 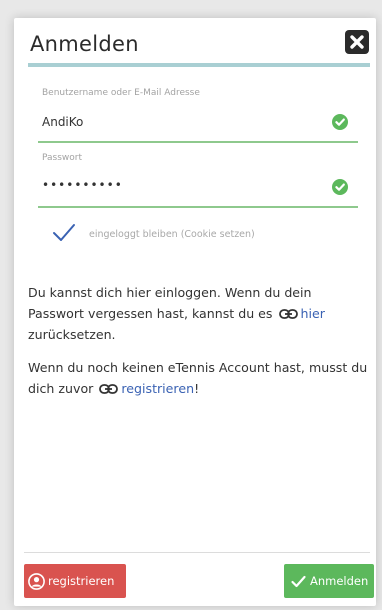 I want to click on check-icon, so click(x=298, y=581).